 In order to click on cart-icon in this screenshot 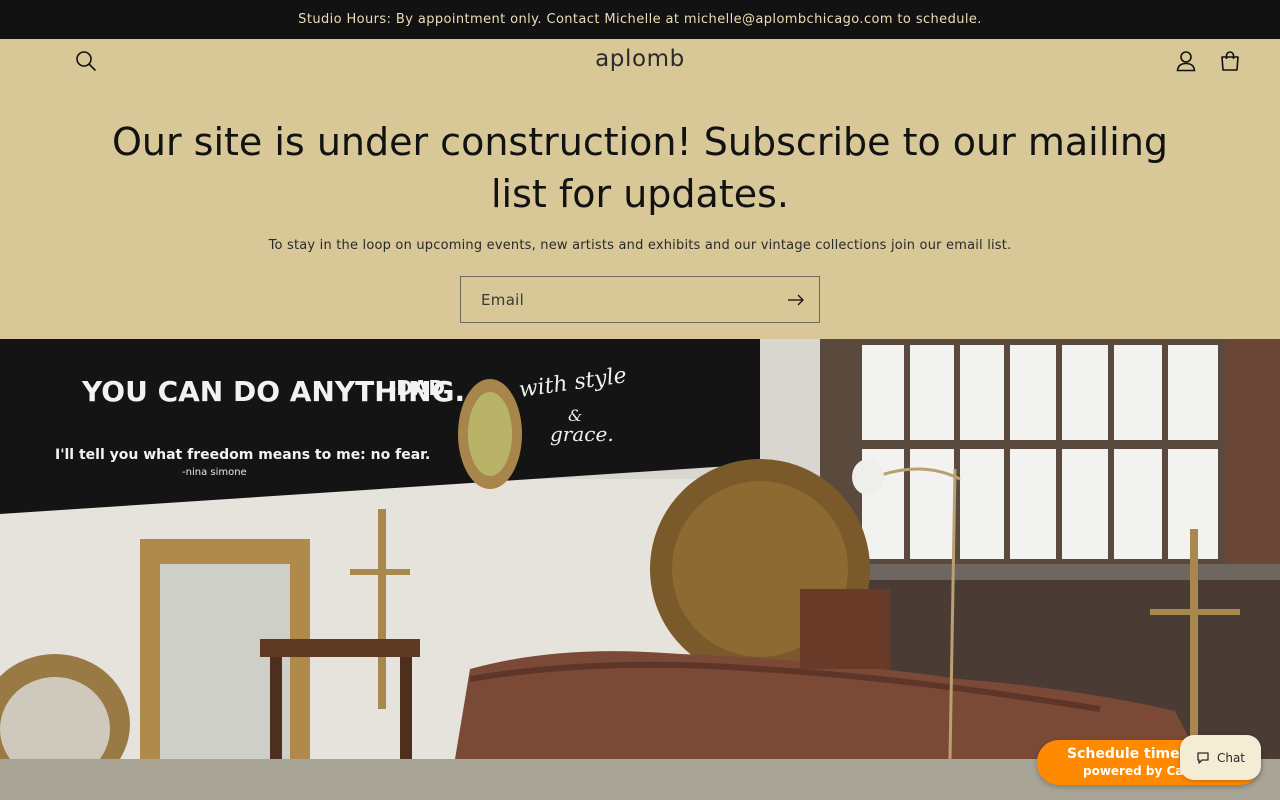, I will do `click(1230, 61)`.